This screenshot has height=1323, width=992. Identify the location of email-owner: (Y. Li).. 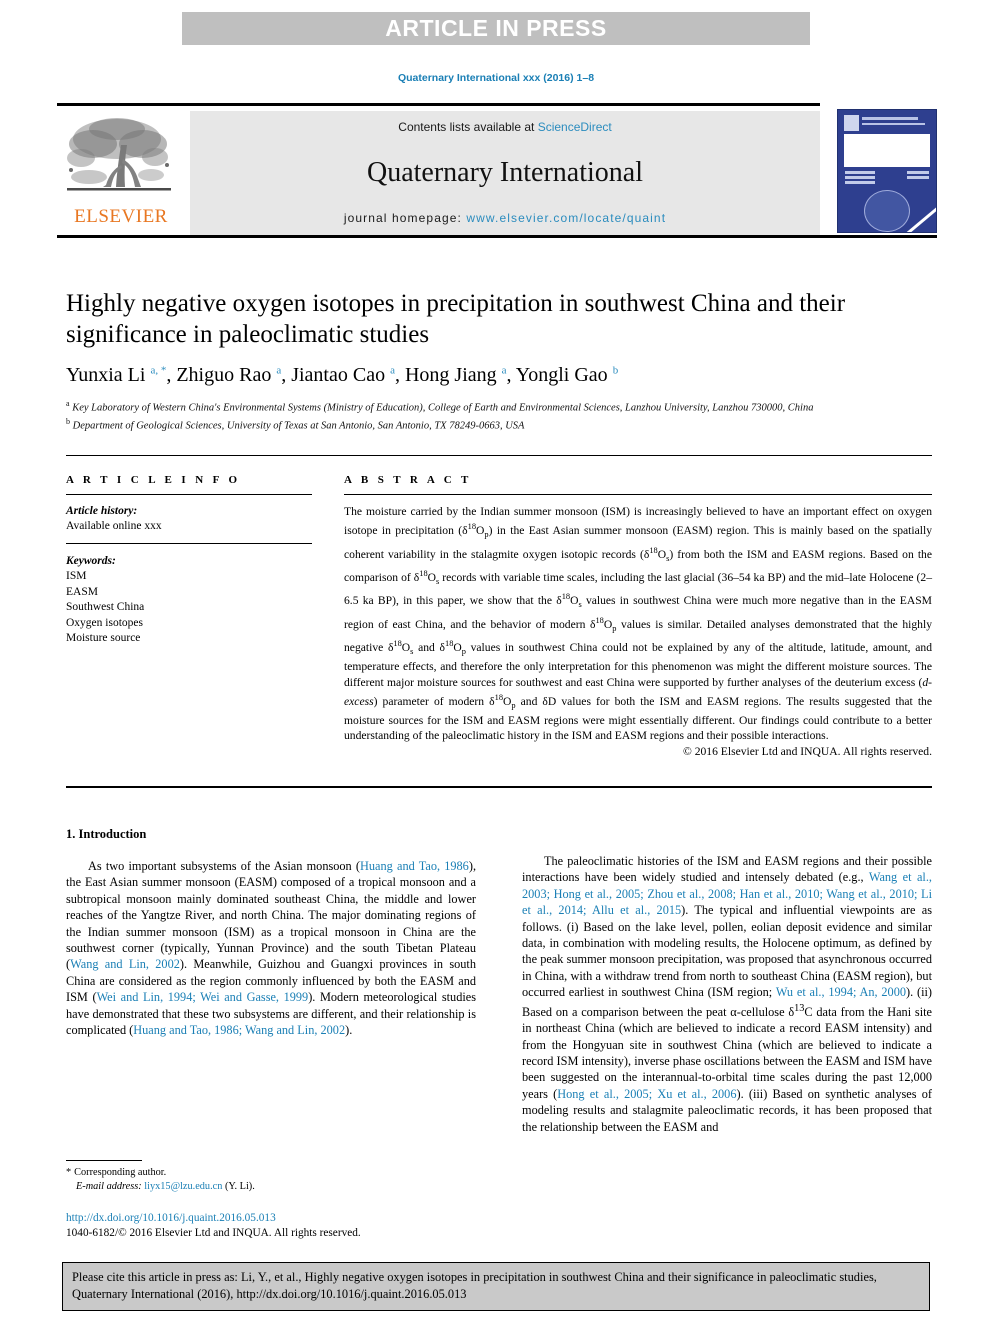
(239, 1186).